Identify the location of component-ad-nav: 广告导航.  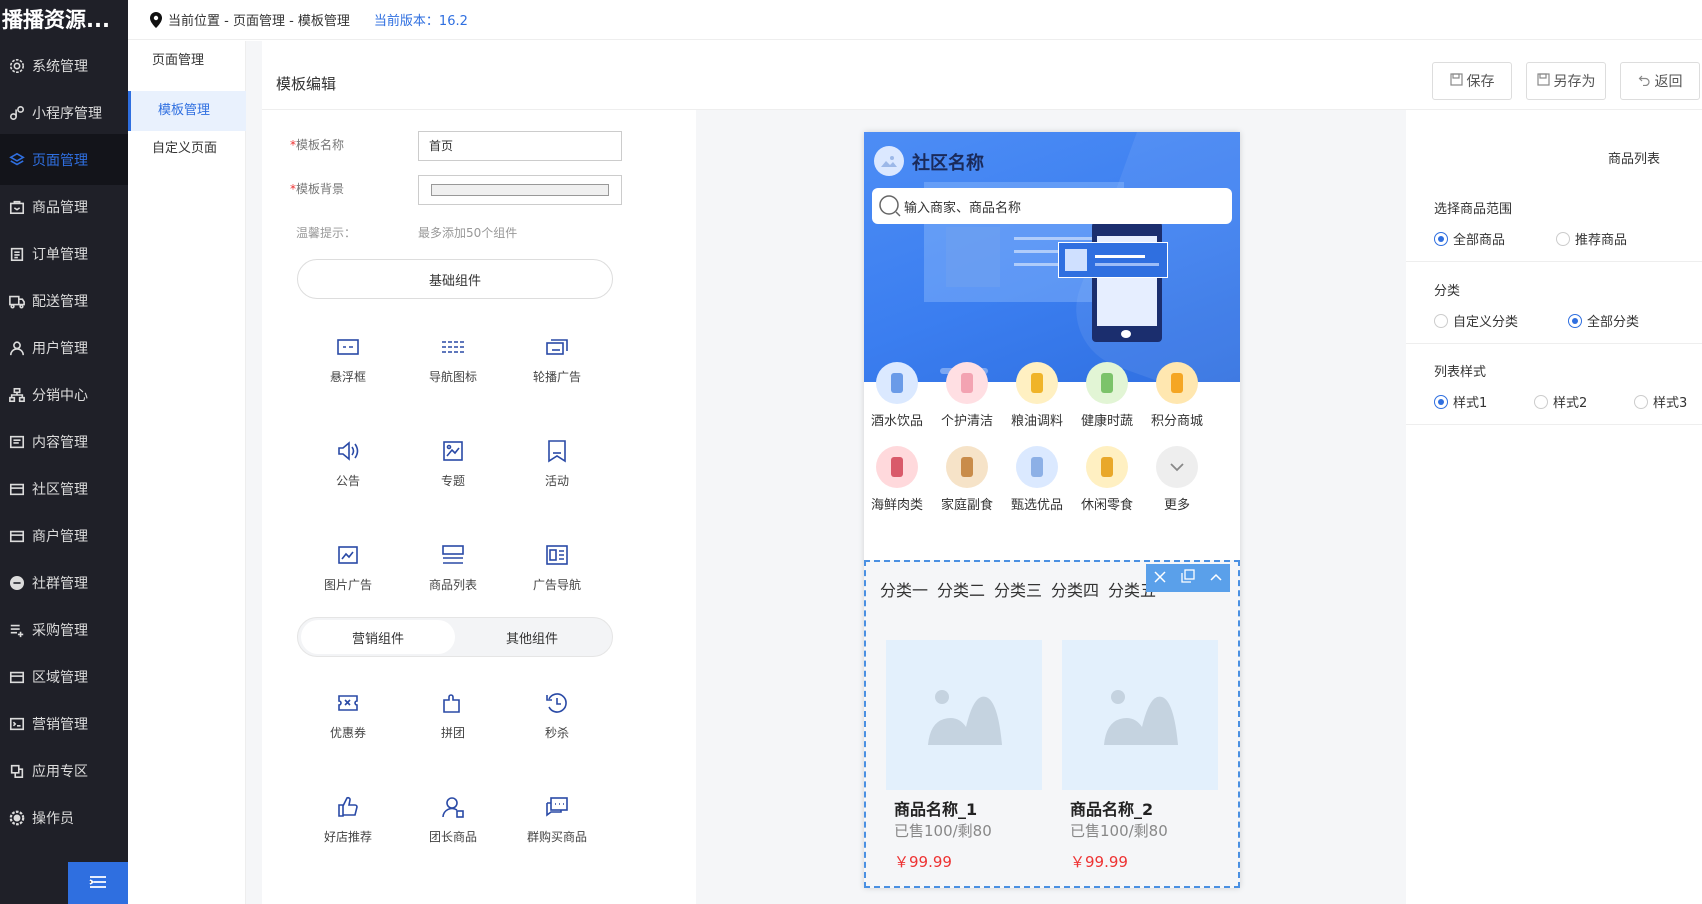
(557, 567).